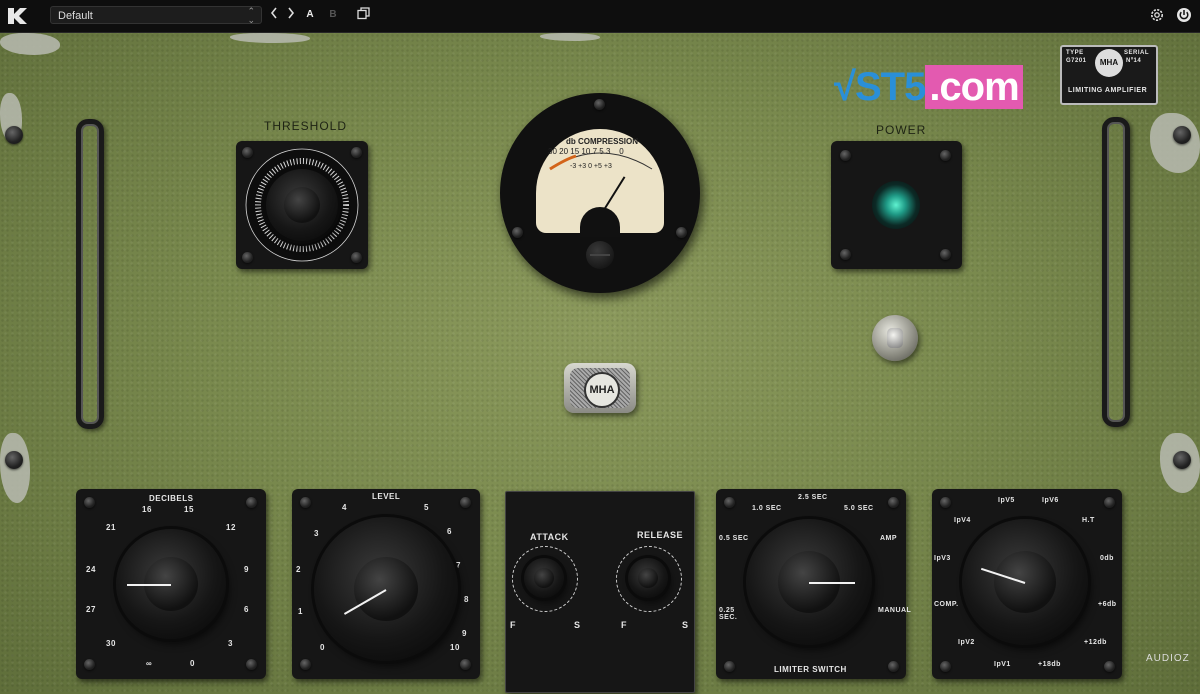 This screenshot has height=694, width=1200. Describe the element at coordinates (333, 15) in the screenshot. I see `ab-b-button: B` at that location.